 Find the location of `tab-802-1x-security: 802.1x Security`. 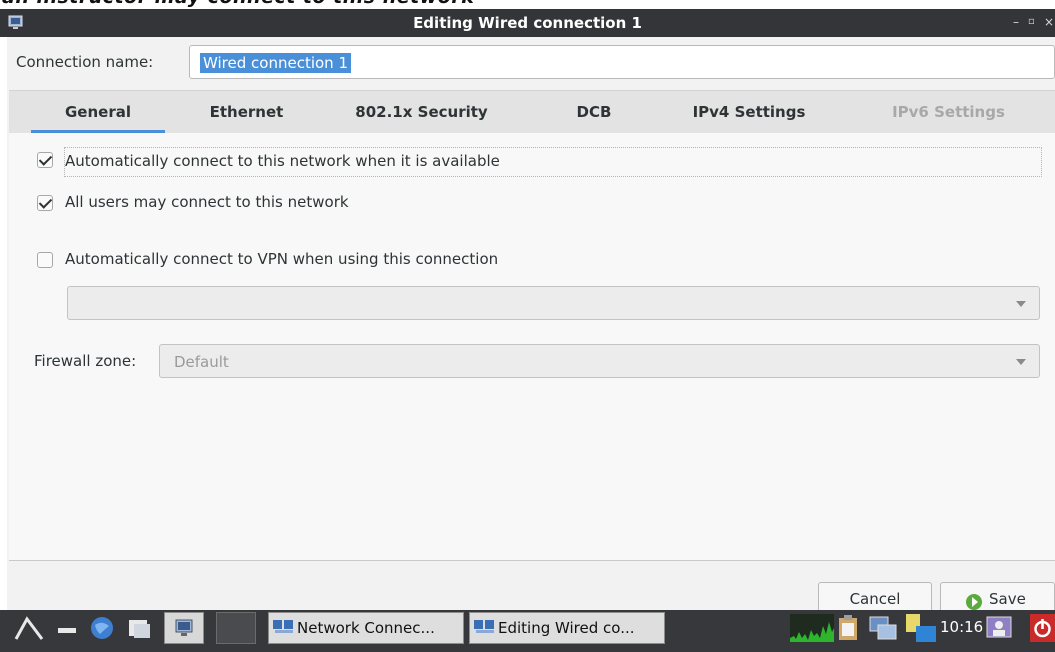

tab-802-1x-security: 802.1x Security is located at coordinates (421, 112).